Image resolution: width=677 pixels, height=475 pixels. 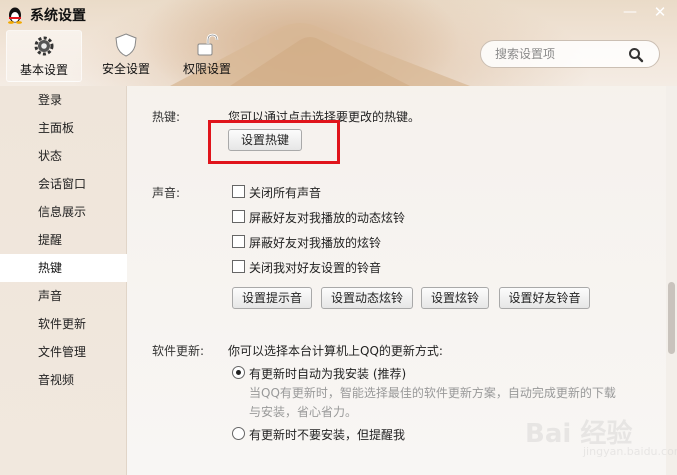 I want to click on checkbox-block-dynamic-ring, so click(x=238, y=216).